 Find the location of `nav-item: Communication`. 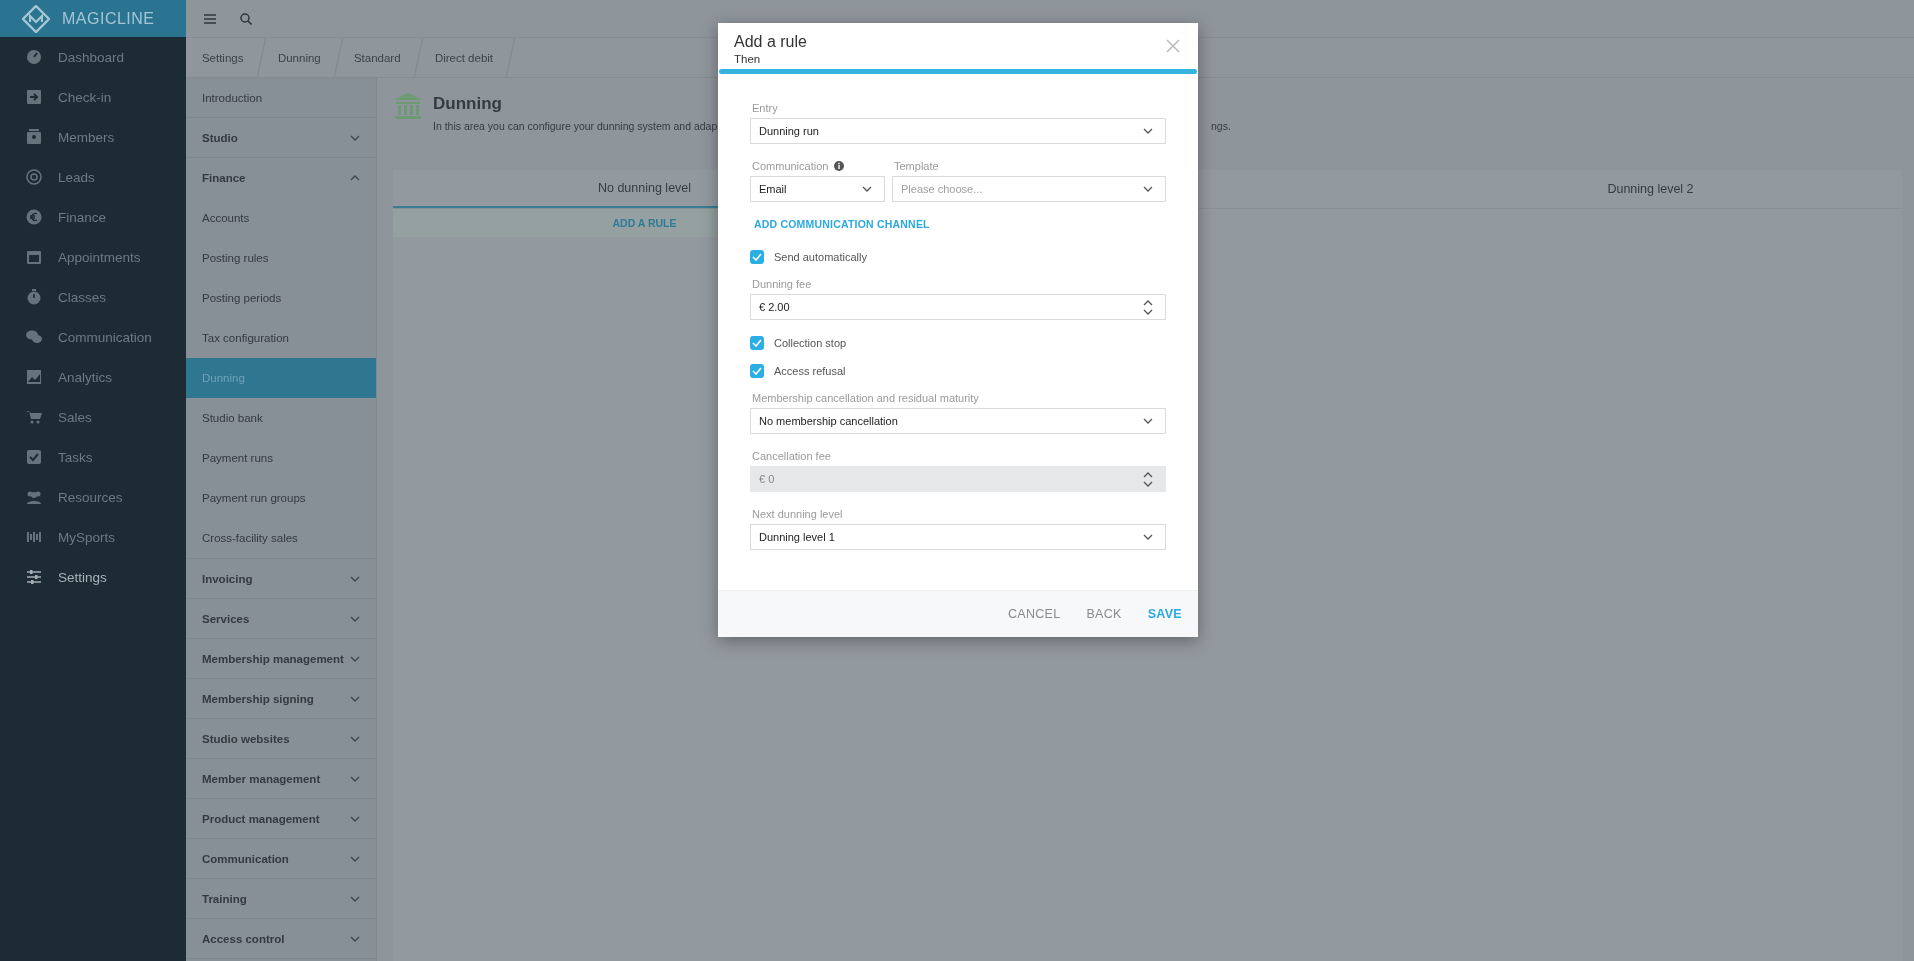

nav-item: Communication is located at coordinates (93, 337).